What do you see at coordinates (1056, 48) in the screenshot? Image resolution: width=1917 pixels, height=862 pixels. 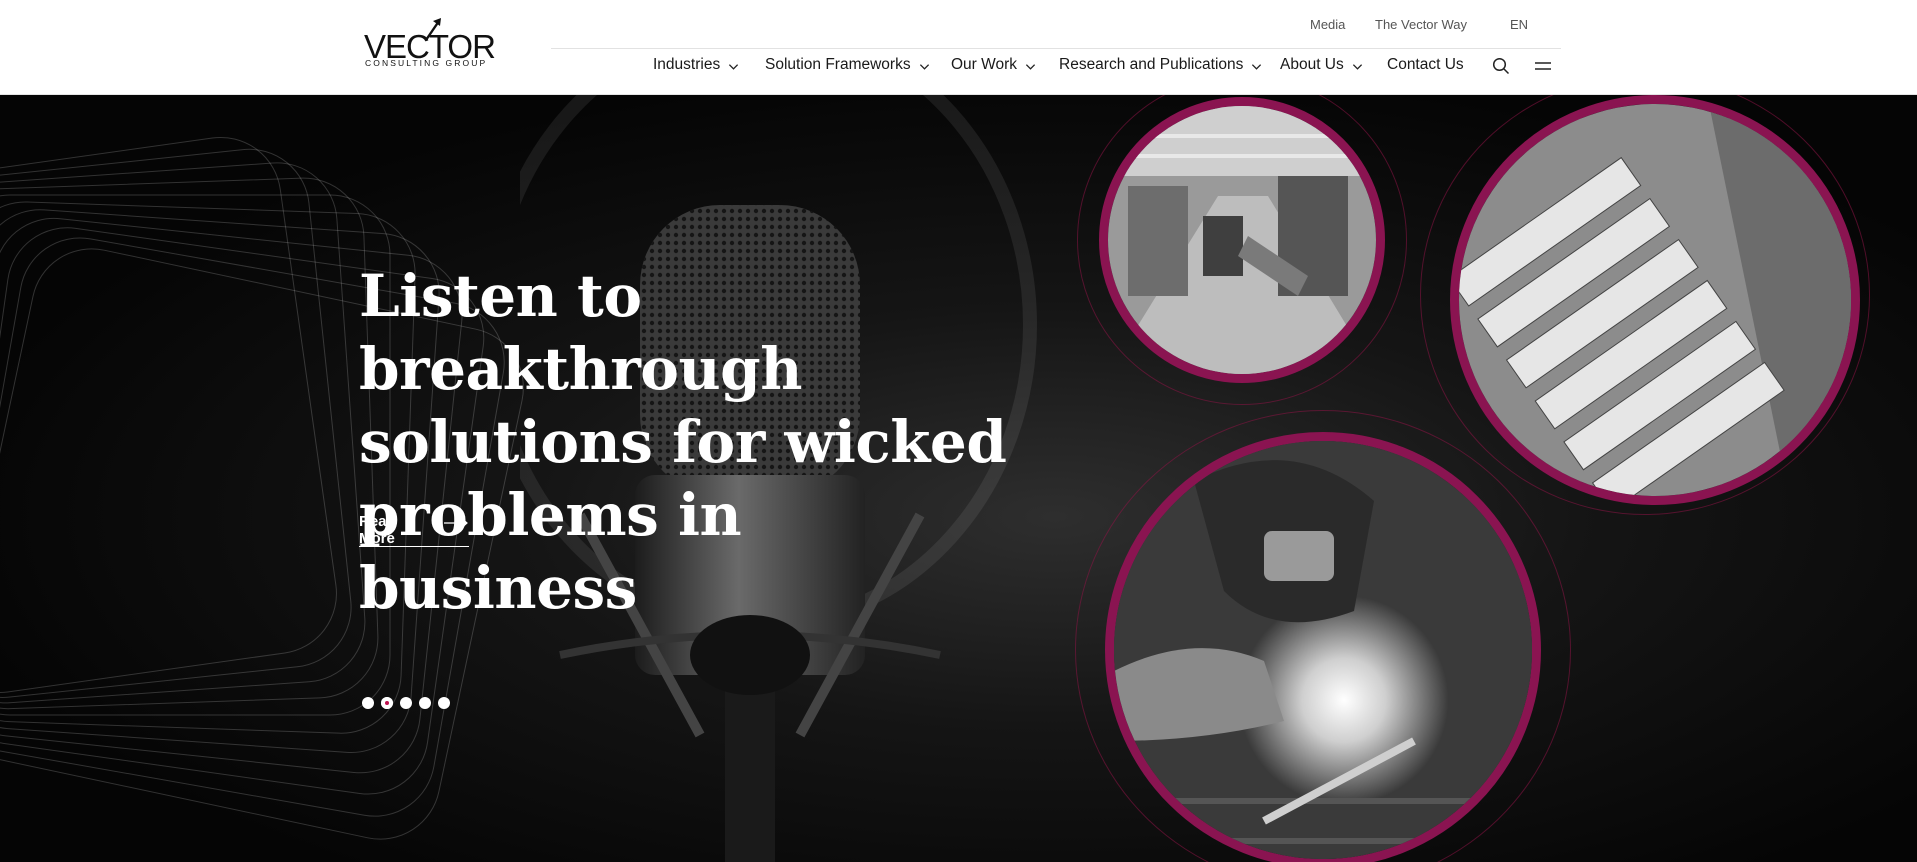 I see `header-divider` at bounding box center [1056, 48].